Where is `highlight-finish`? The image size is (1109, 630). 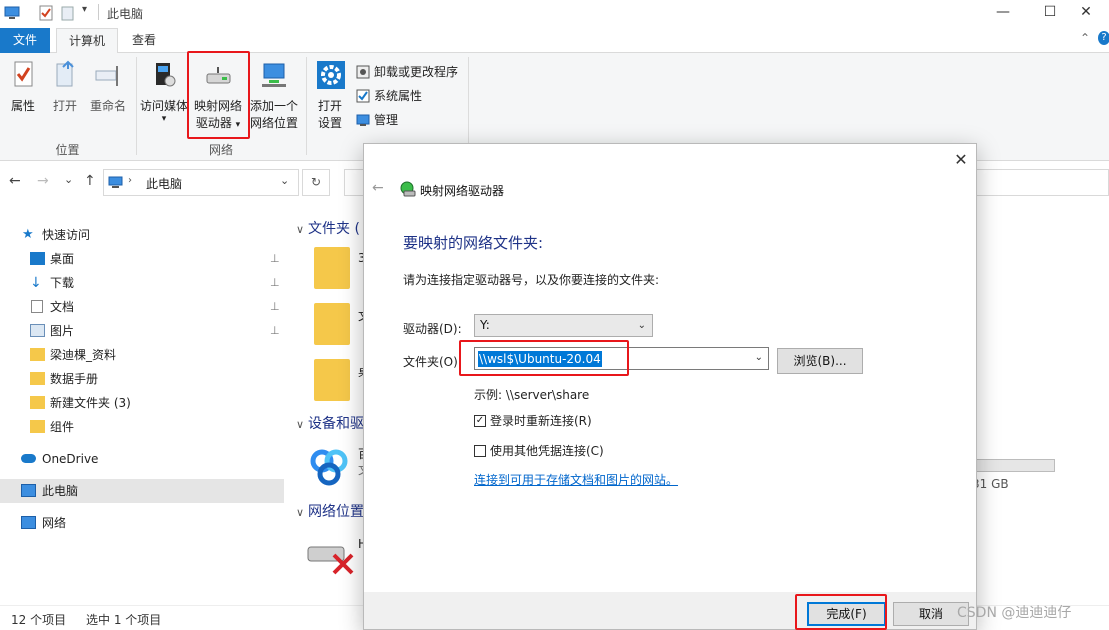
highlight-finish is located at coordinates (841, 612).